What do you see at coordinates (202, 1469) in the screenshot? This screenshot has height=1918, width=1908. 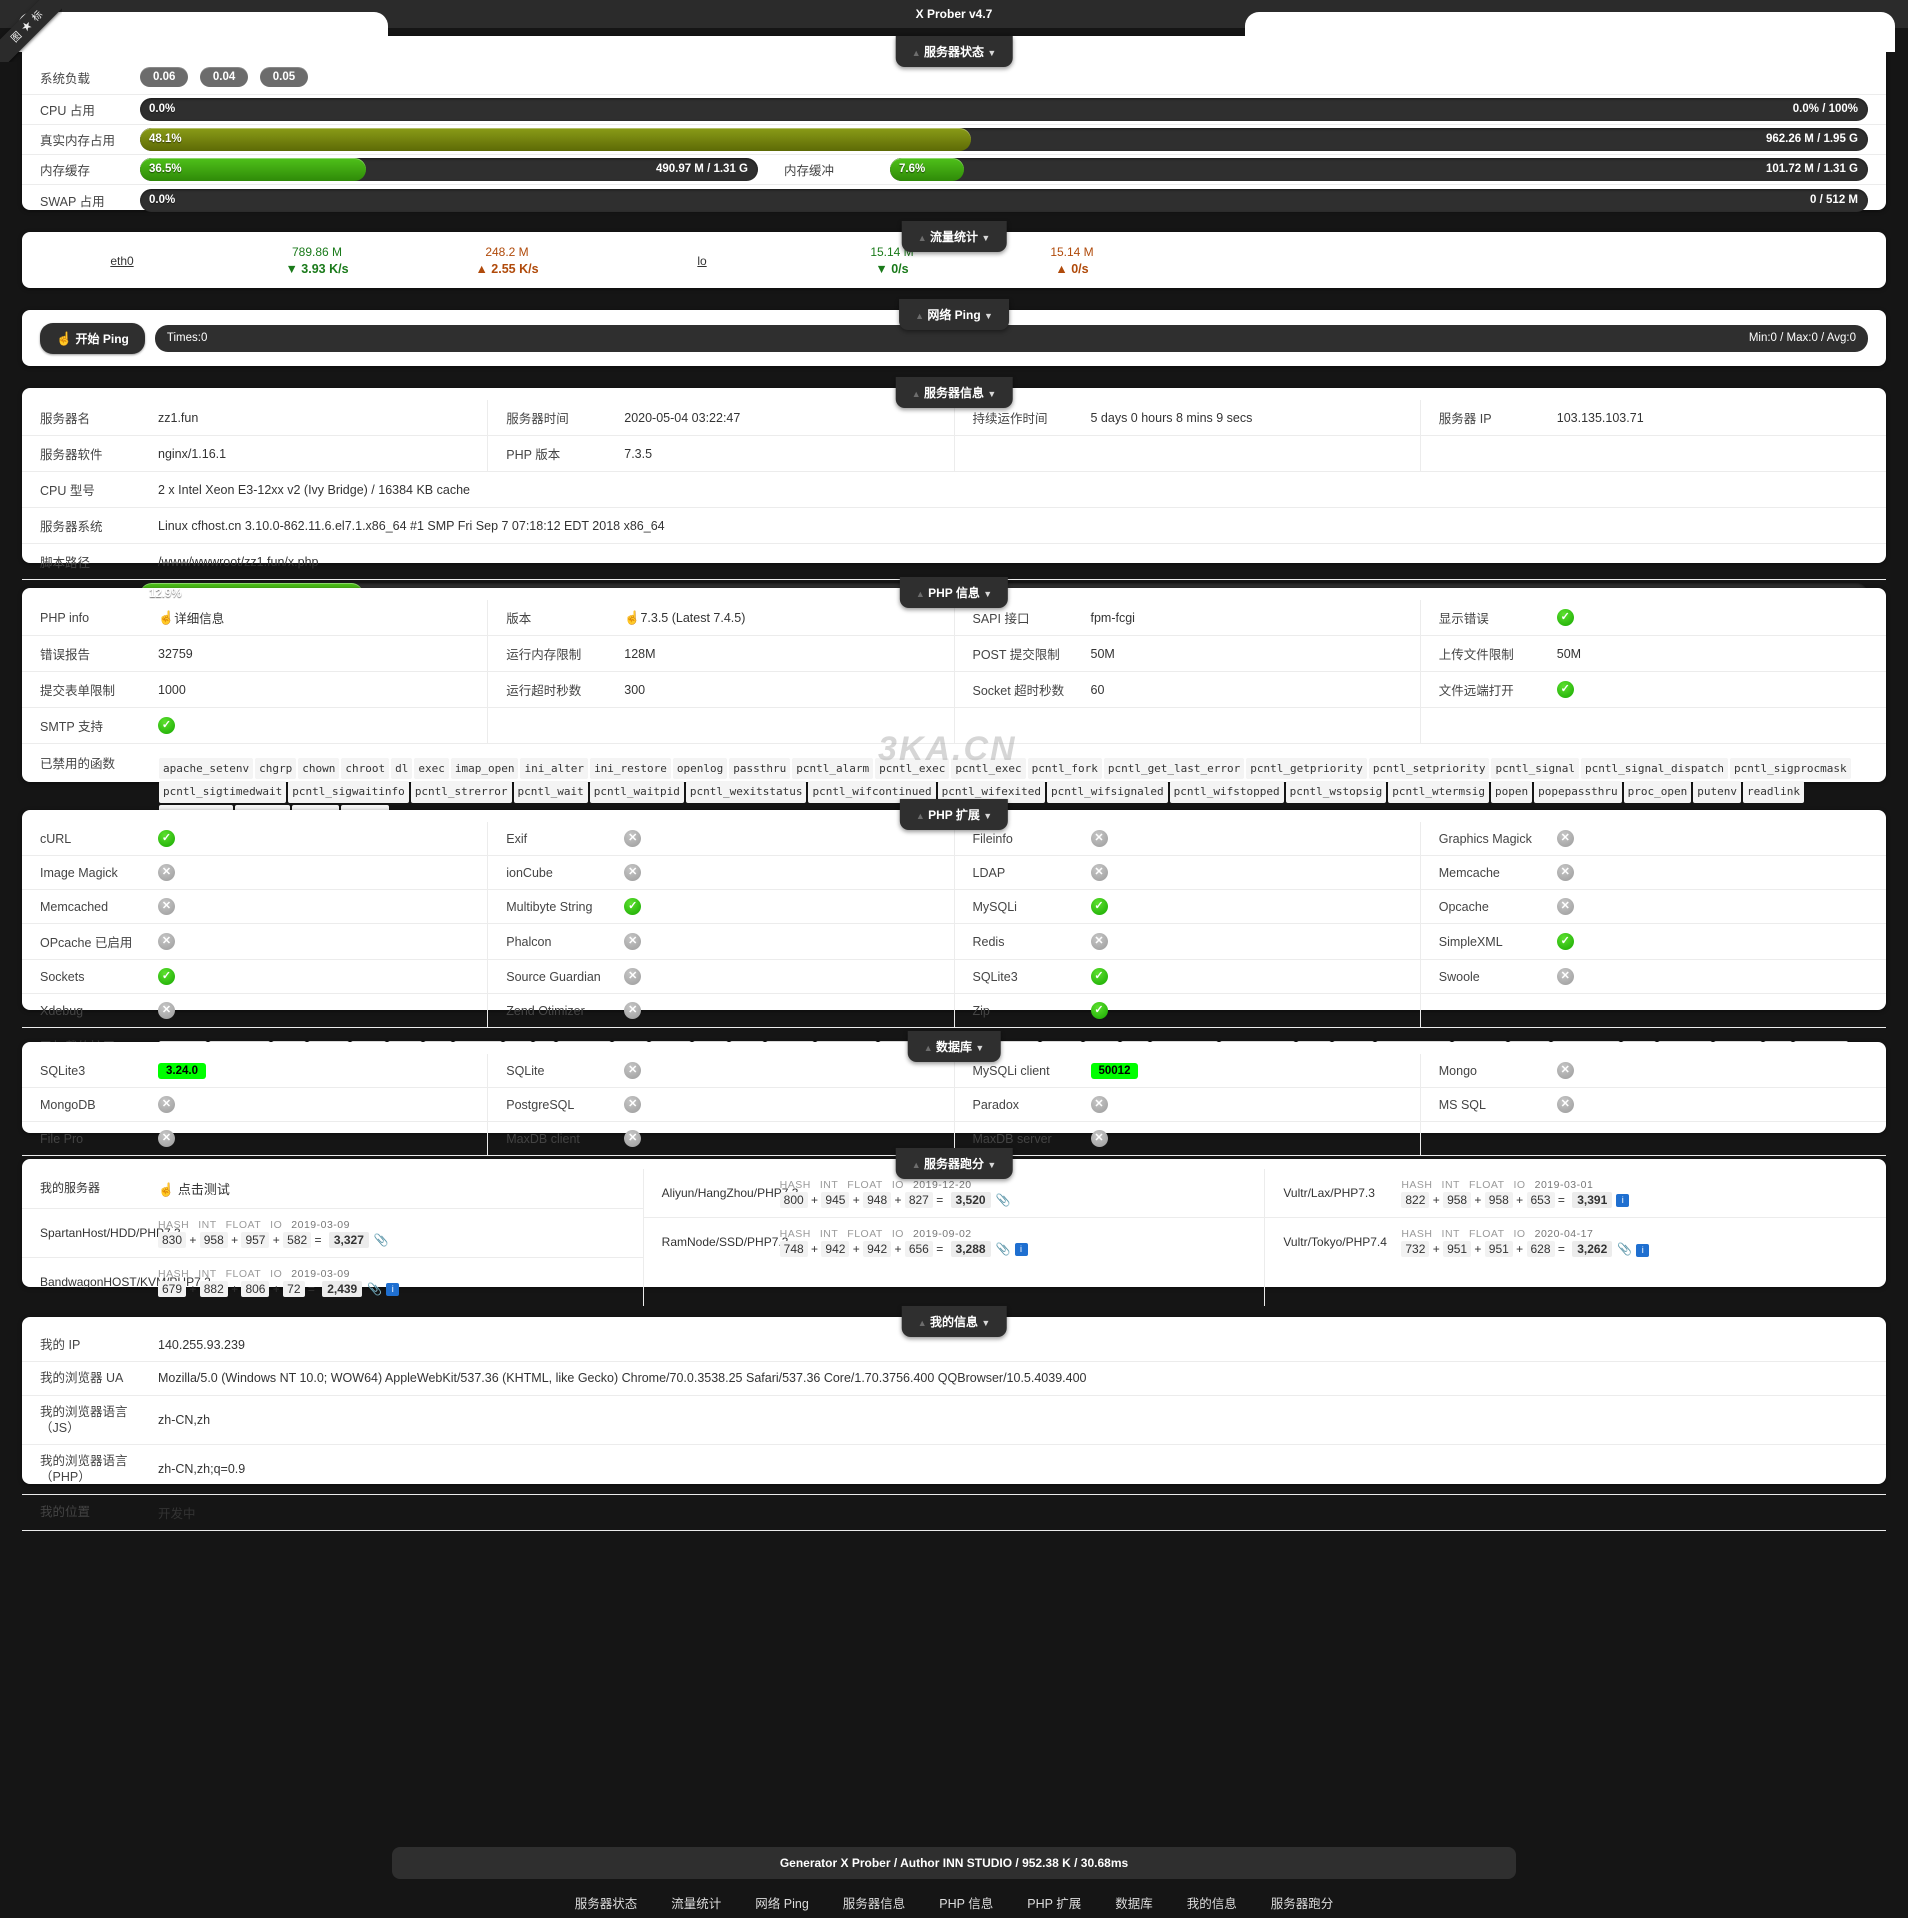 I see `value: zh-CN,zh;q=0.9` at bounding box center [202, 1469].